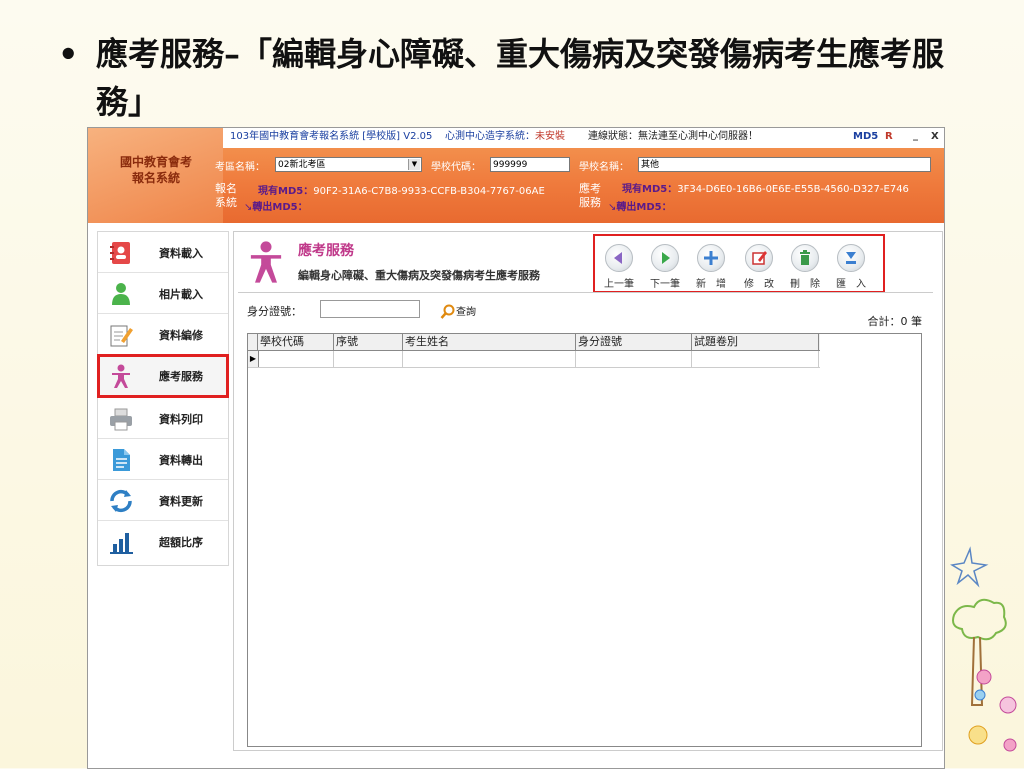 The image size is (1024, 769). What do you see at coordinates (276, 207) in the screenshot?
I see `reg-export-md5: ↘轉出MD5：` at bounding box center [276, 207].